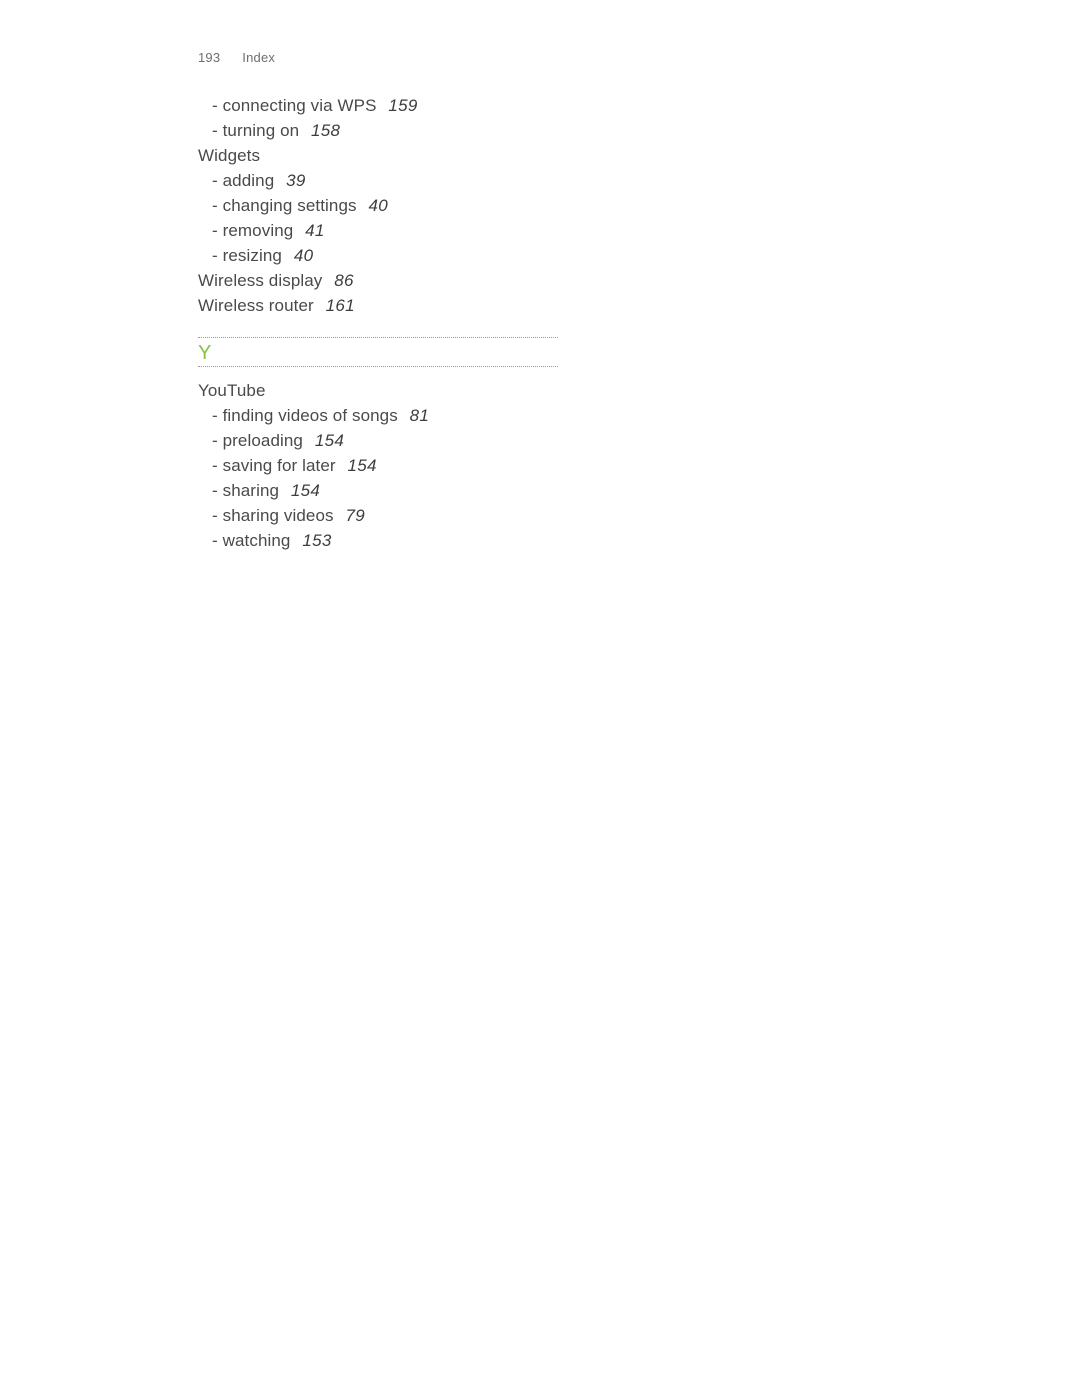 This screenshot has height=1397, width=1080. What do you see at coordinates (458, 280) in the screenshot?
I see `index-entry: Wireless display 86` at bounding box center [458, 280].